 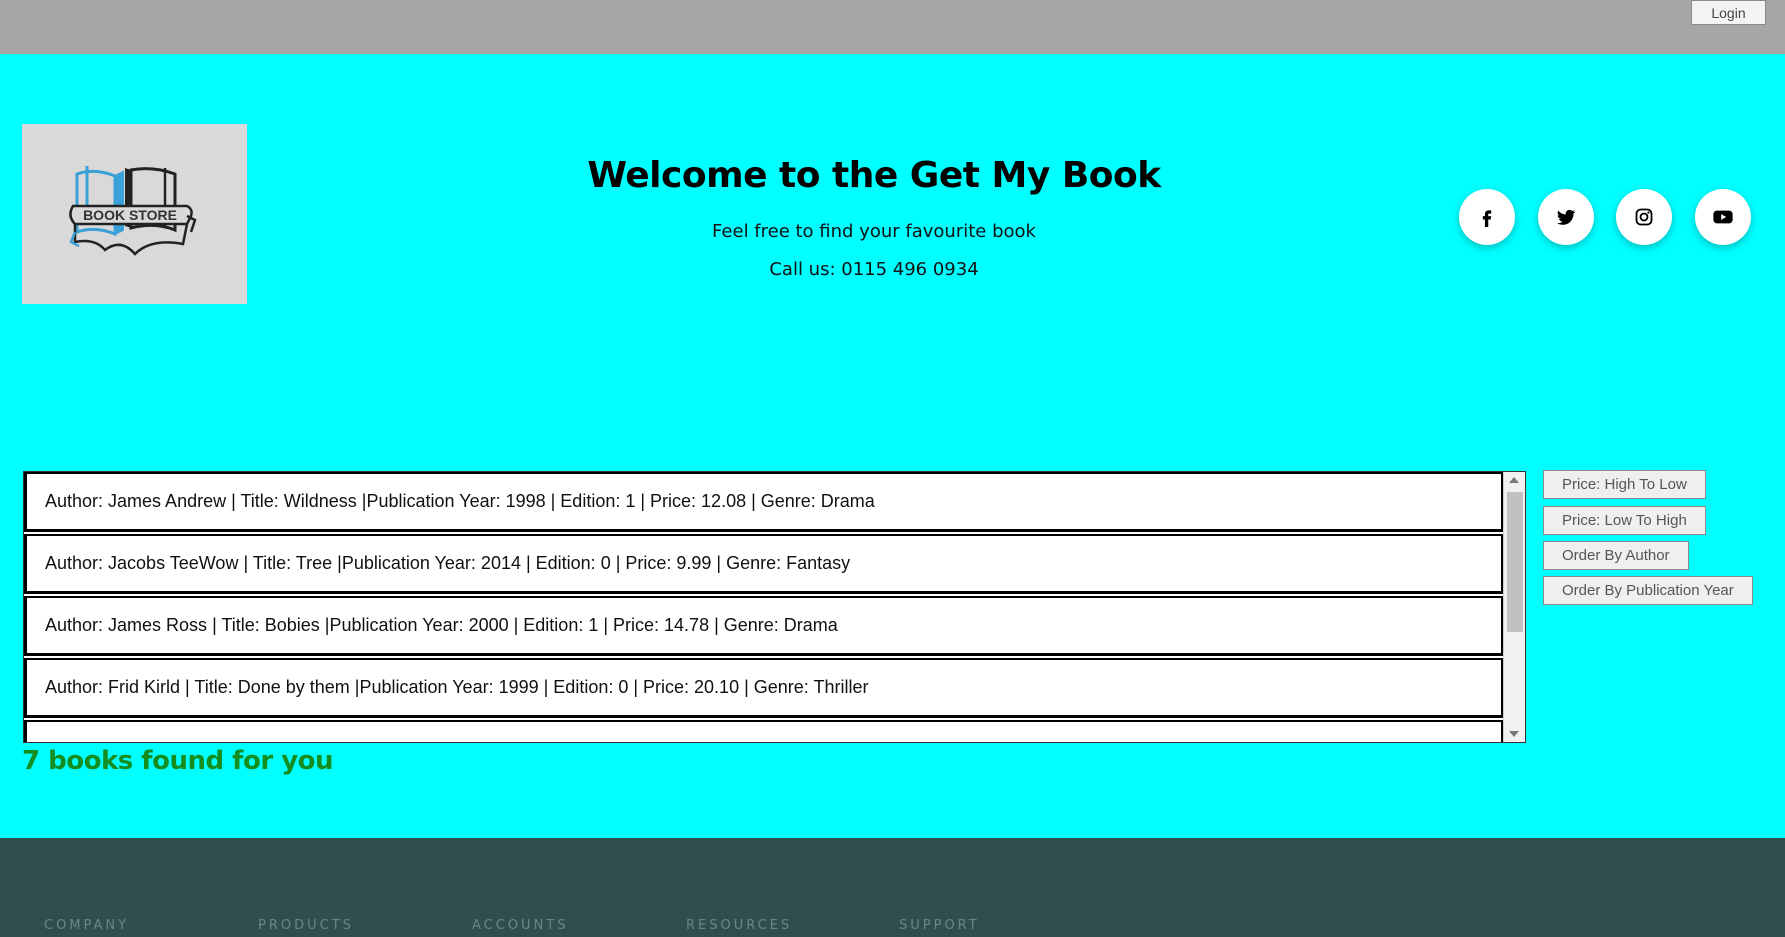 I want to click on top-bar: Login, so click(x=892, y=27).